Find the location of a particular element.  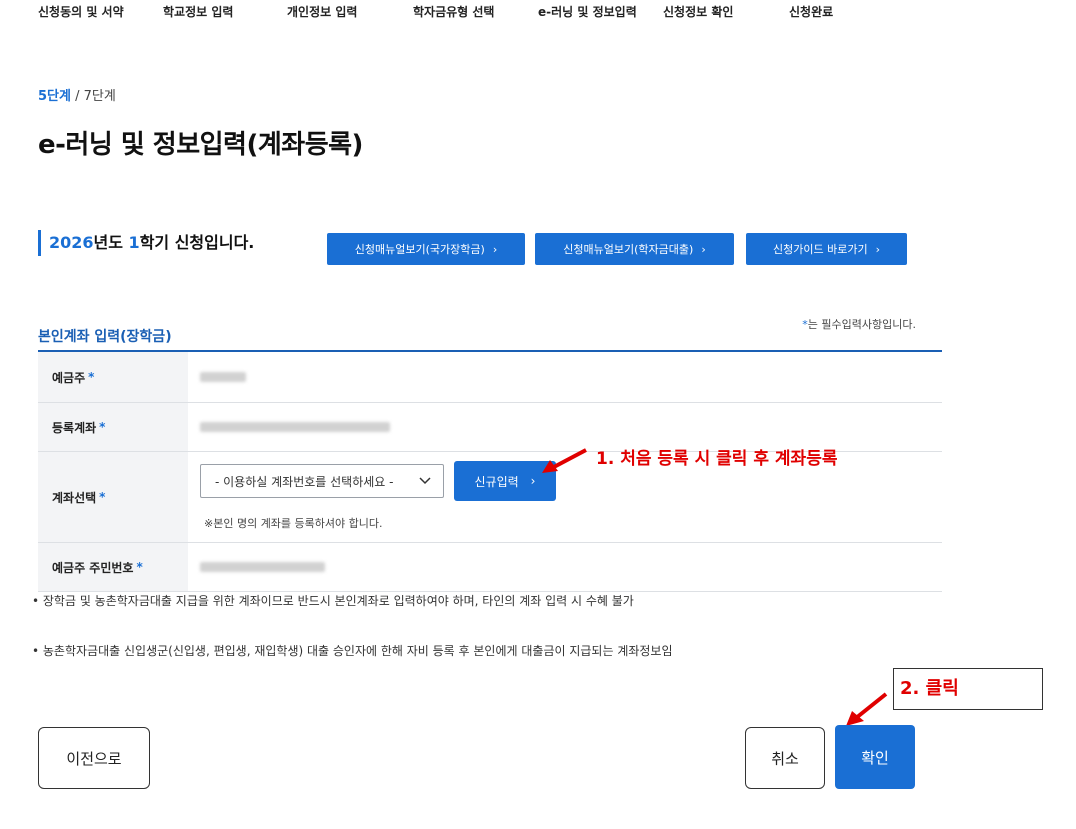

section-title: 본인계좌 입력(장학금) is located at coordinates (105, 337).